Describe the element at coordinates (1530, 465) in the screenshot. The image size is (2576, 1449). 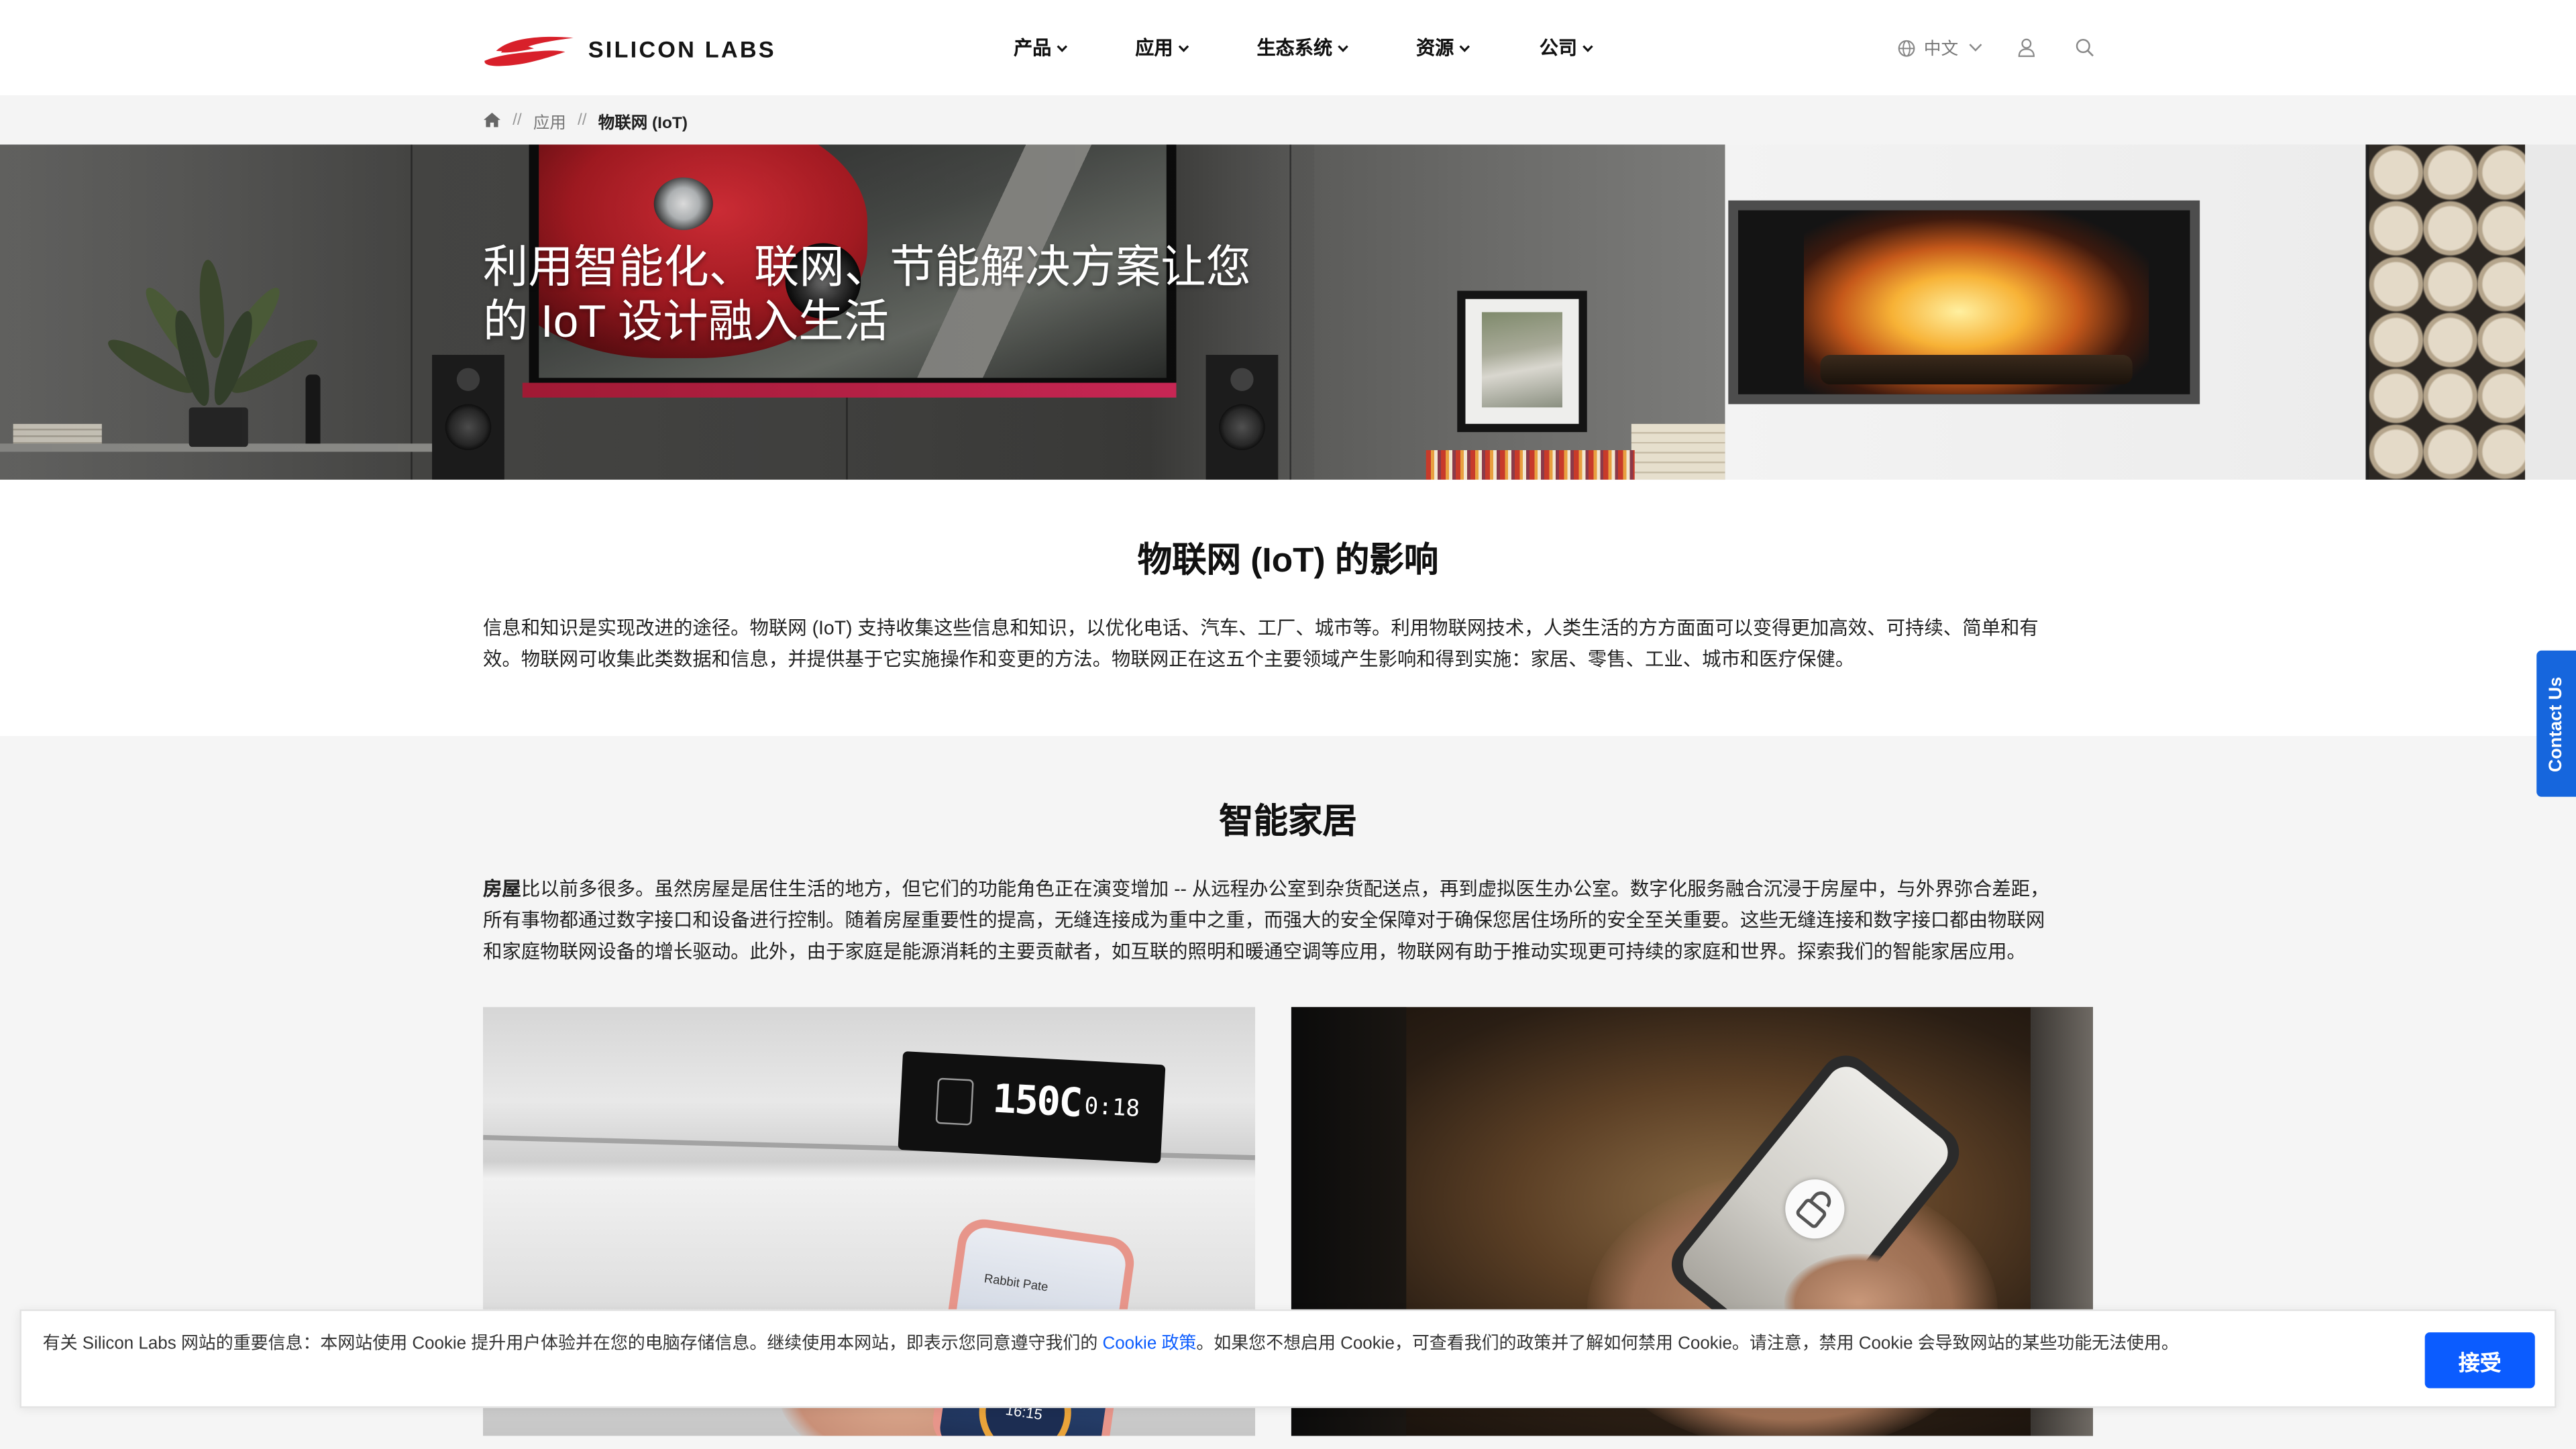
I see `hero-magazine-stack` at that location.